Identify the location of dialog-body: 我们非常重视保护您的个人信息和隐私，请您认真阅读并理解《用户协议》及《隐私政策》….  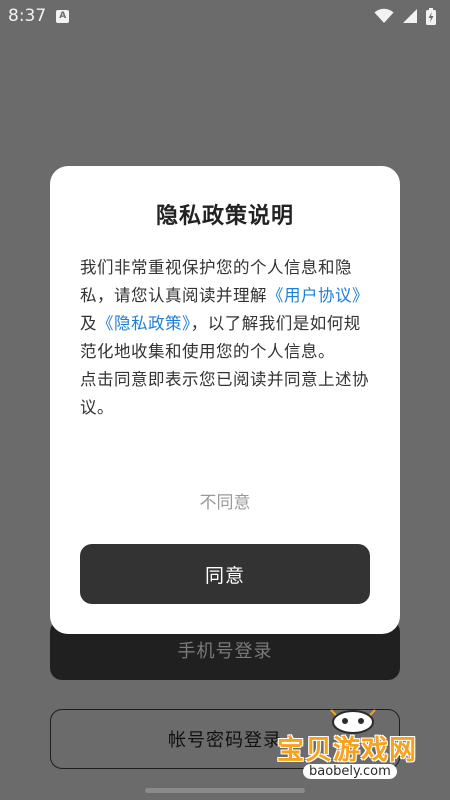
(226, 338).